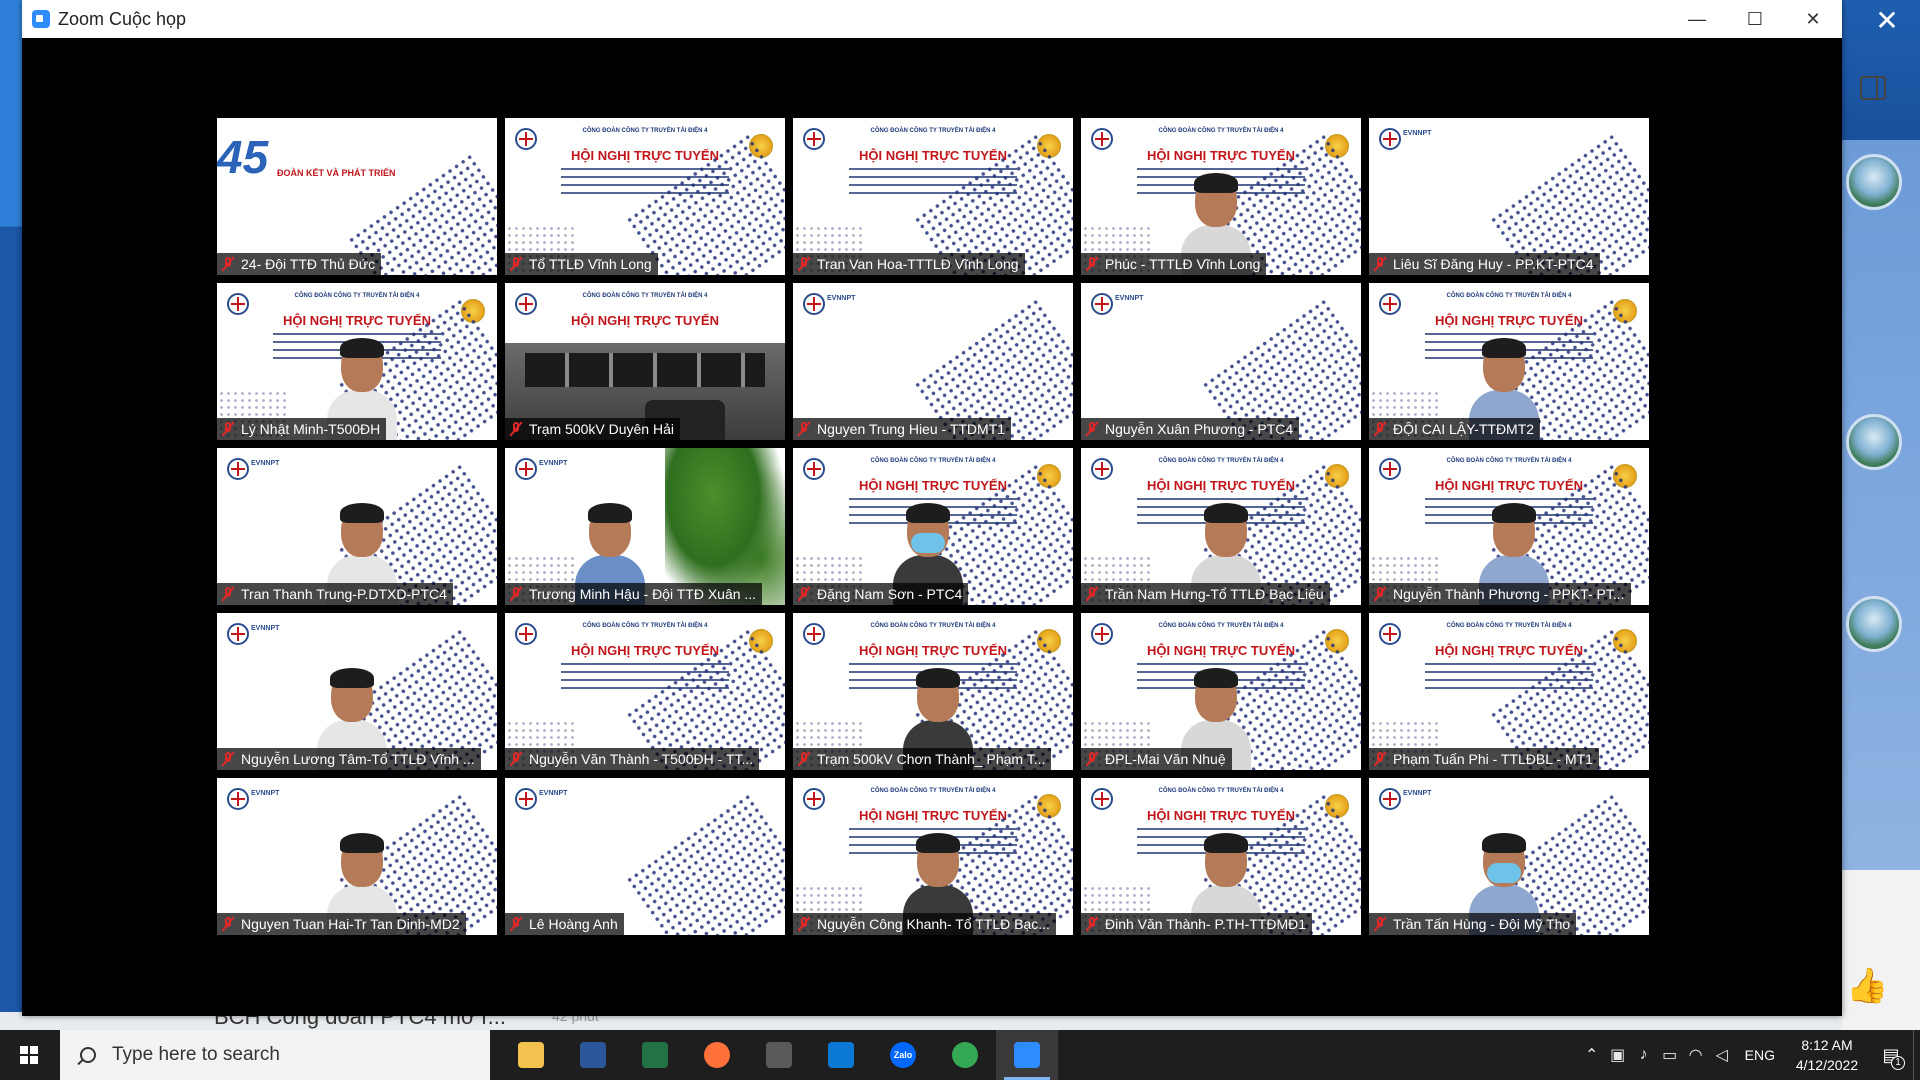  Describe the element at coordinates (1221, 361) in the screenshot. I see `participant-video-tile: EVNNPT Nguyễn Xuân Phương - PTC4` at that location.